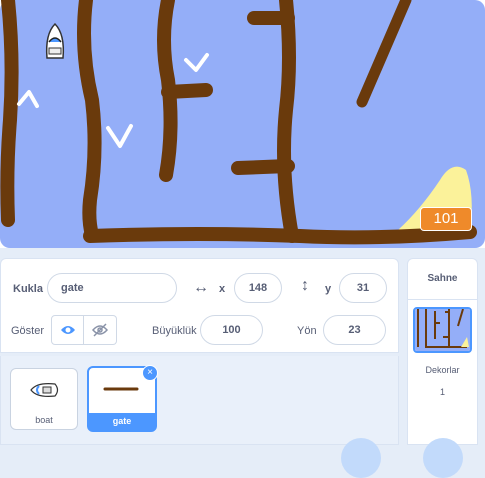 The image size is (485, 478). What do you see at coordinates (44, 399) in the screenshot?
I see `sprite-thumb-boat: boat` at bounding box center [44, 399].